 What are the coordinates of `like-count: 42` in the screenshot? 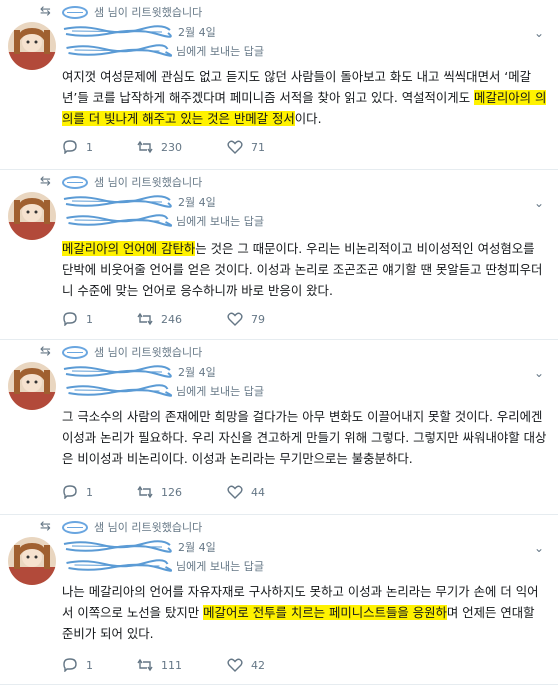 It's located at (258, 665).